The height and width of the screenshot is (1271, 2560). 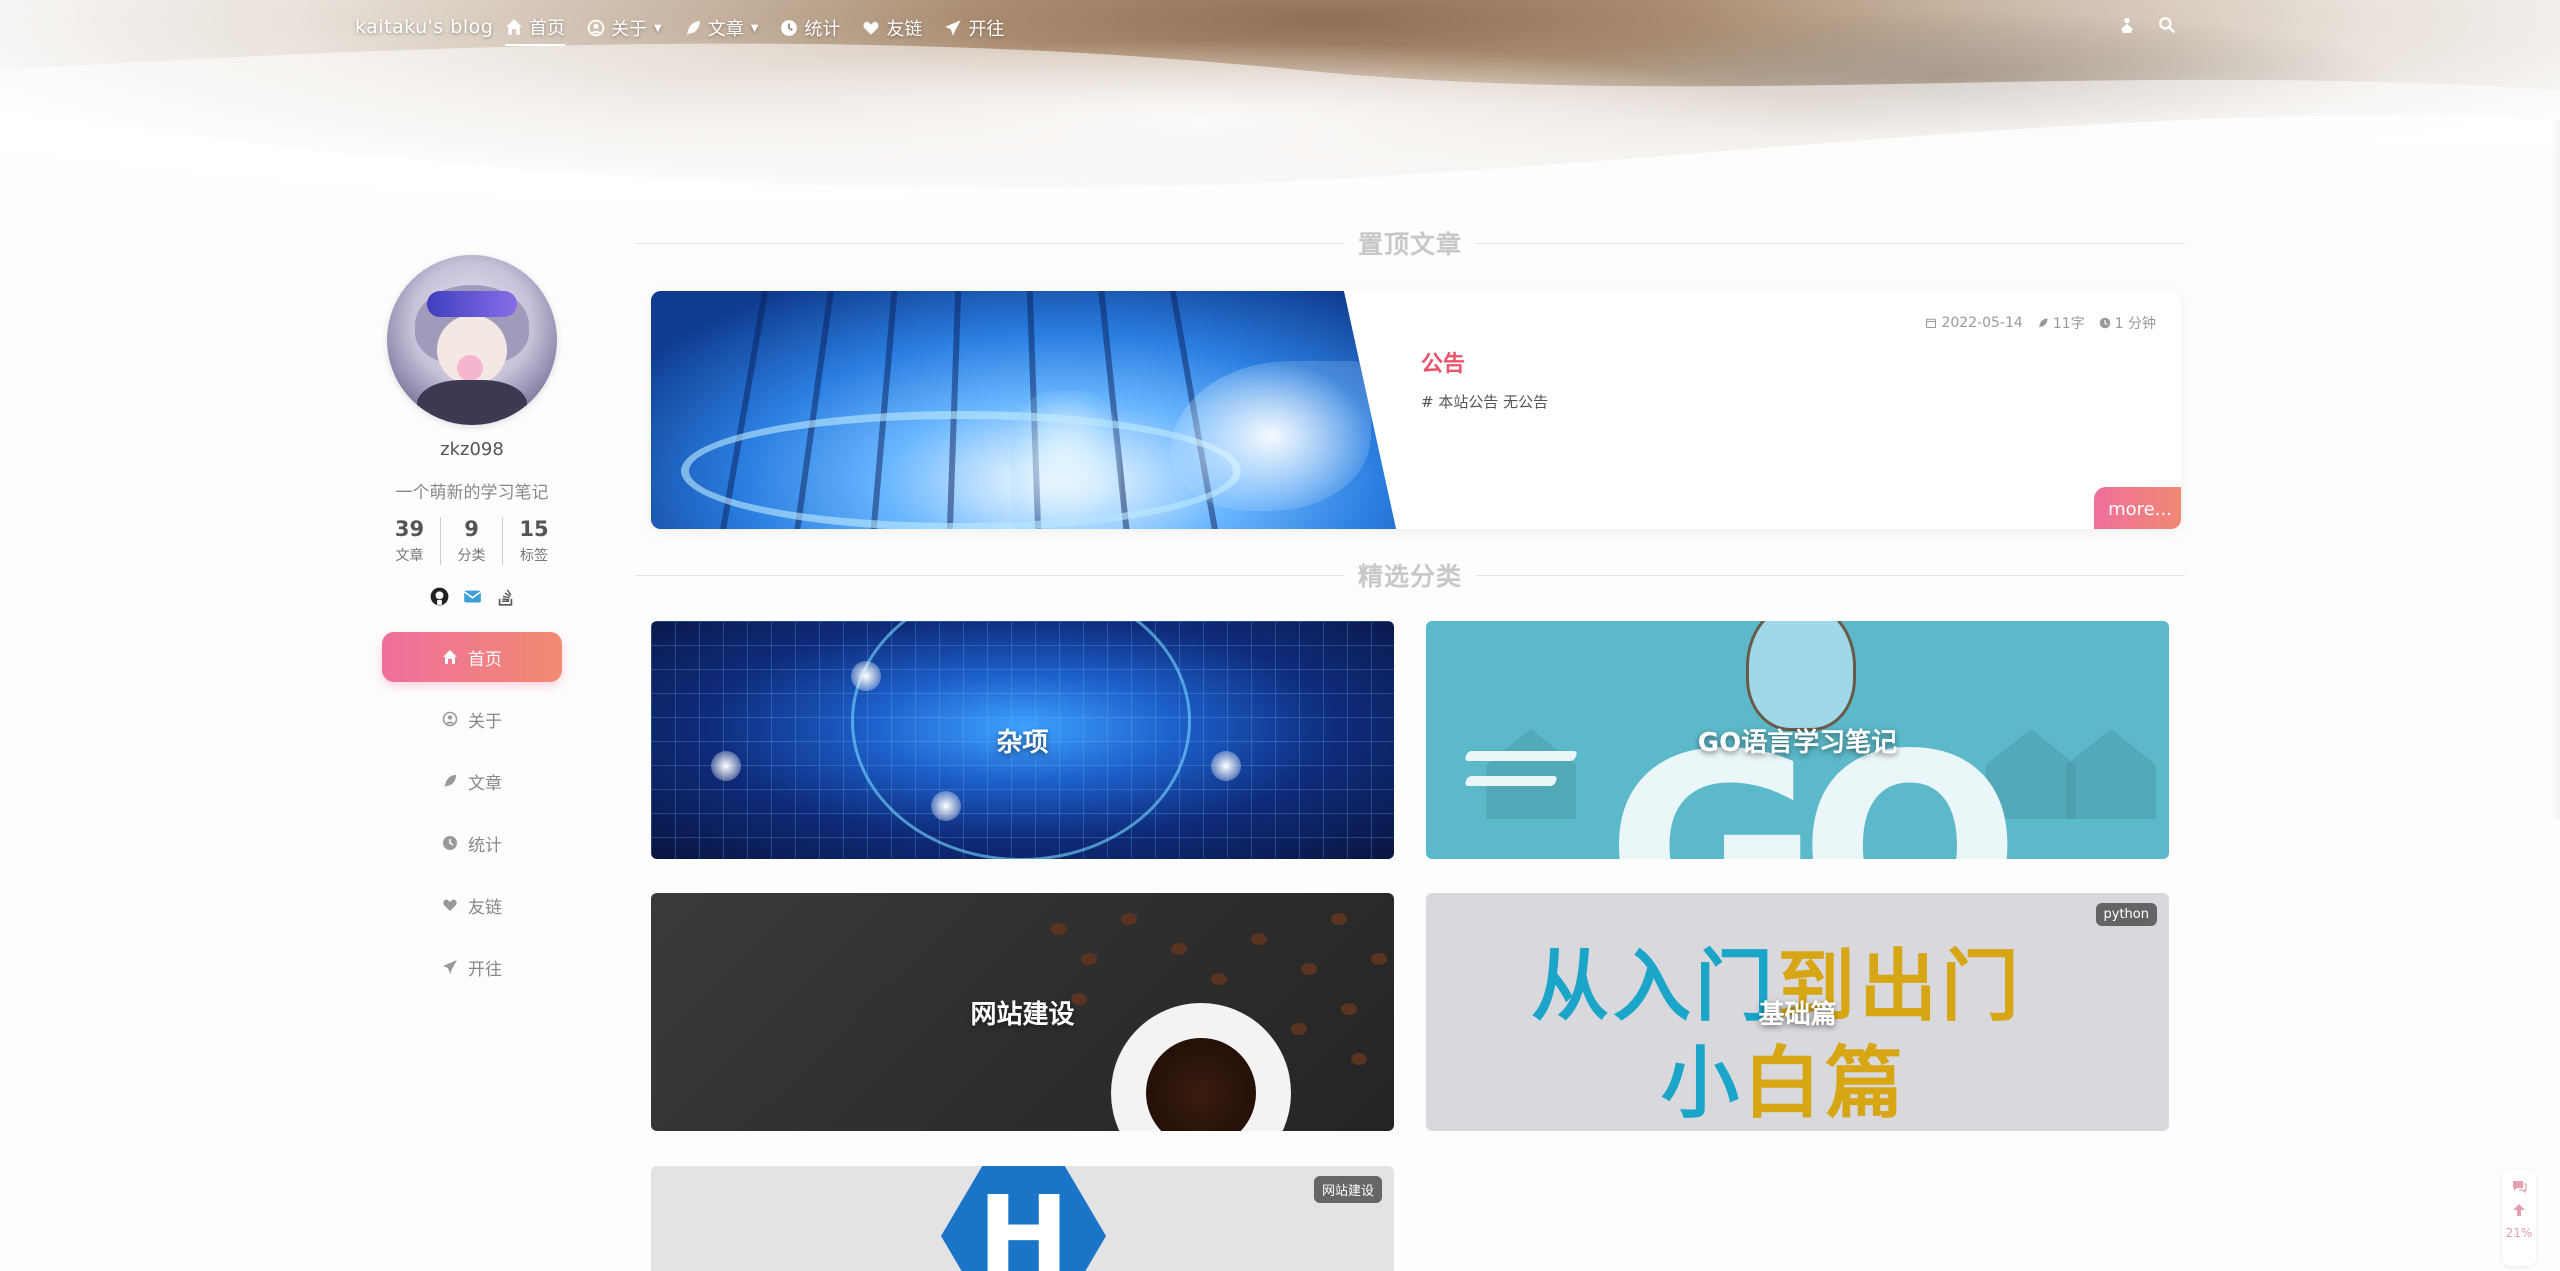 I want to click on sidebar-item-label: 关于, so click(x=485, y=721).